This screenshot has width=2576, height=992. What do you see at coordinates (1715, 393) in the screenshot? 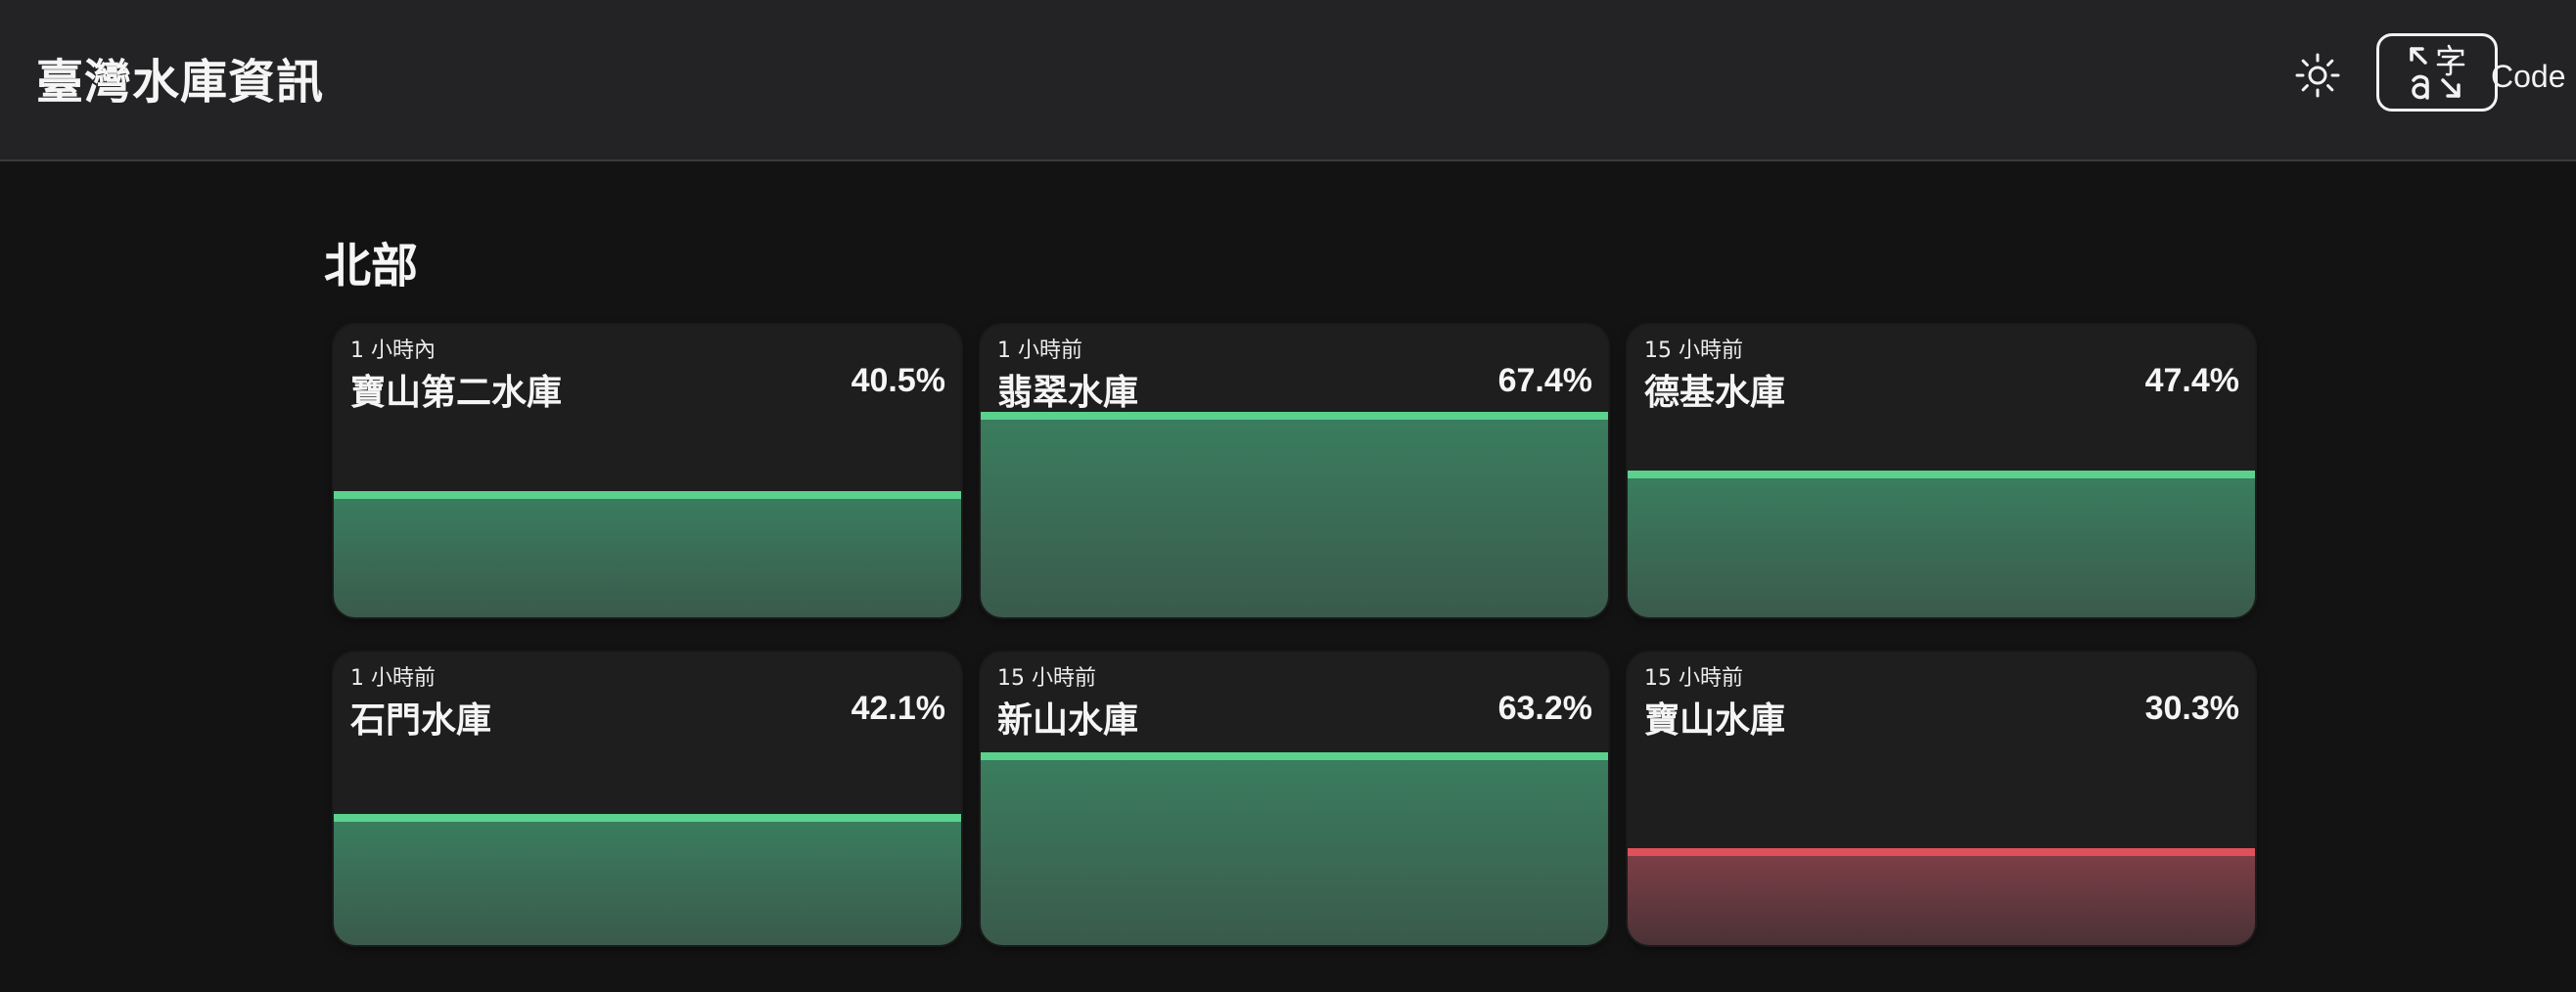
I see `reservoir-name: 德基水庫` at bounding box center [1715, 393].